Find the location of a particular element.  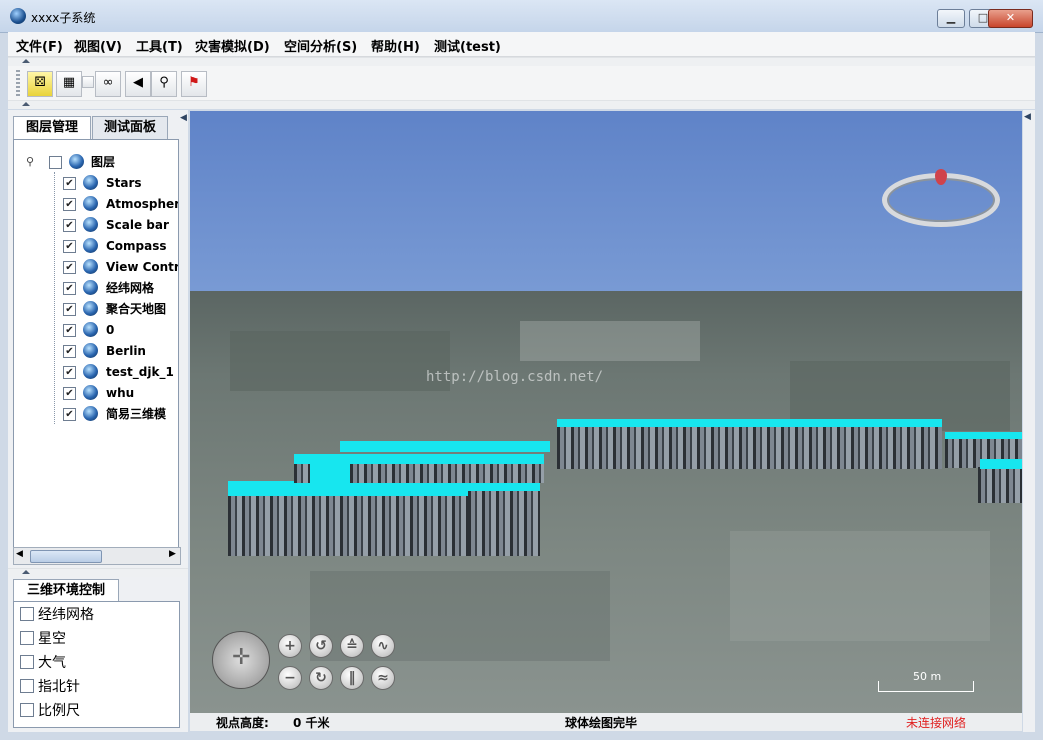

zoom-out-button: − is located at coordinates (290, 678).